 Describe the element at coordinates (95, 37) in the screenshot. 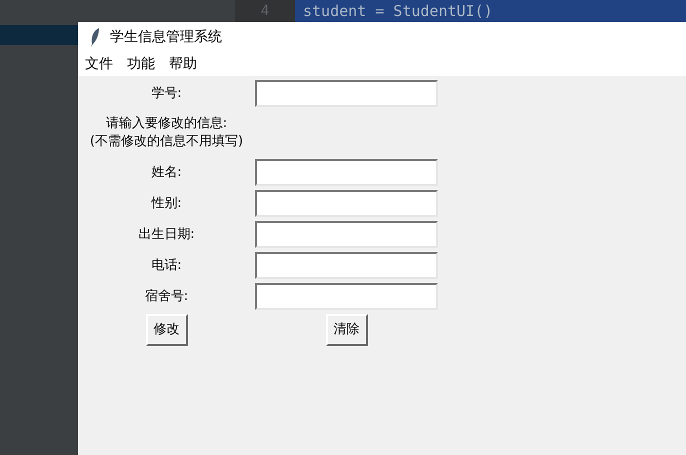

I see `feather-icon` at that location.